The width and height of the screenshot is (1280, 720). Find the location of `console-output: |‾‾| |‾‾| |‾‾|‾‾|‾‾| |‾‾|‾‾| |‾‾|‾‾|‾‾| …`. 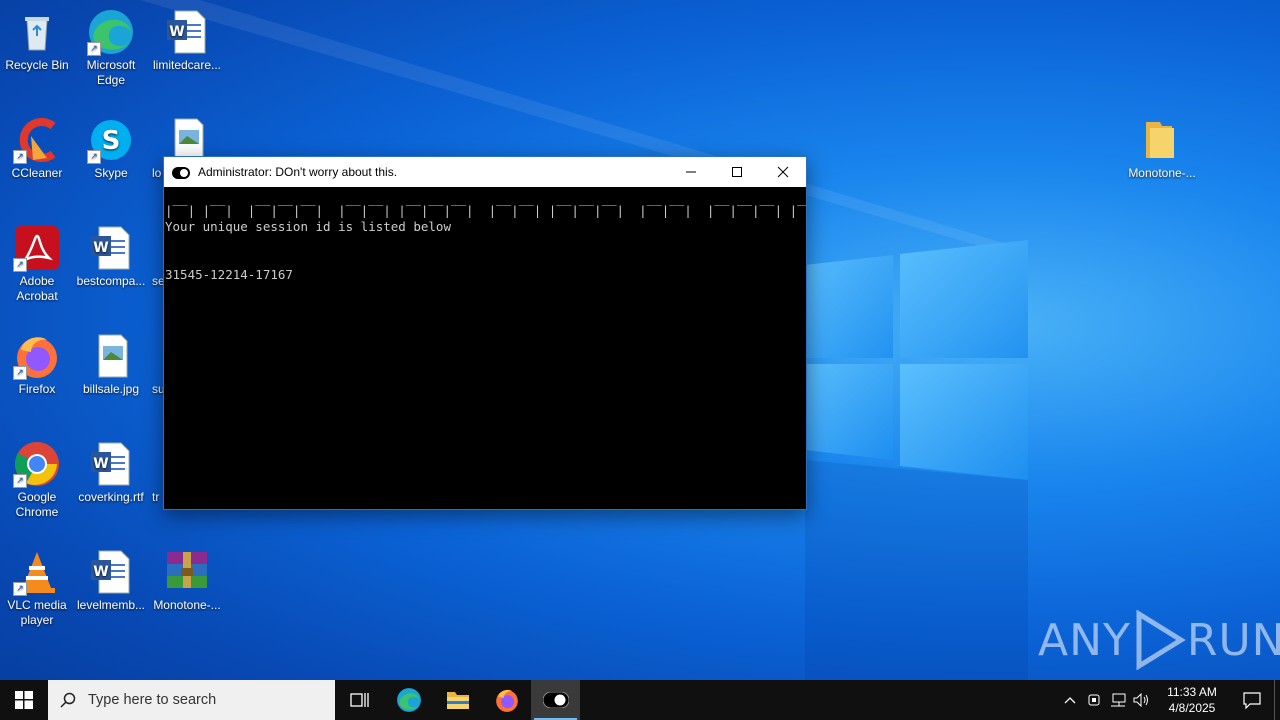

console-output: |‾‾| |‾‾| |‾‾|‾‾|‾‾| |‾‾|‾‾| |‾‾|‾‾|‾‾| … is located at coordinates (485, 251).